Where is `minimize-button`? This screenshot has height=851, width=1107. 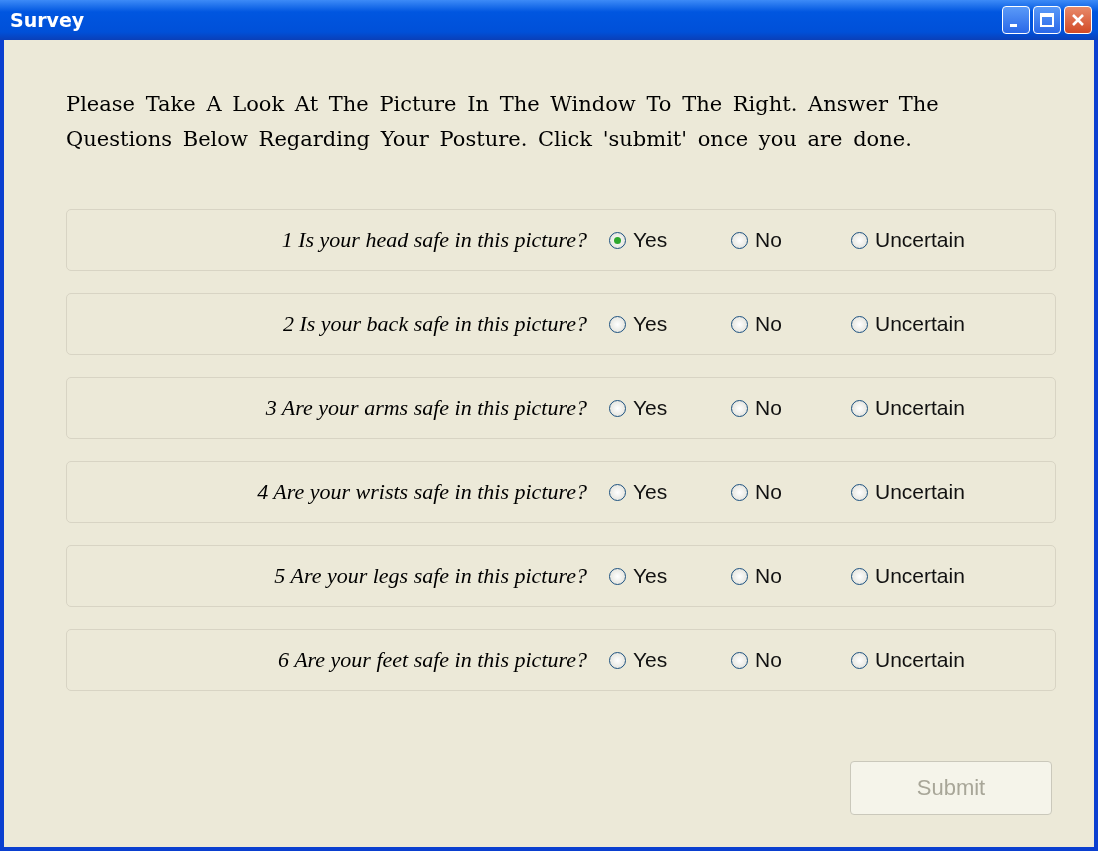 minimize-button is located at coordinates (1016, 20).